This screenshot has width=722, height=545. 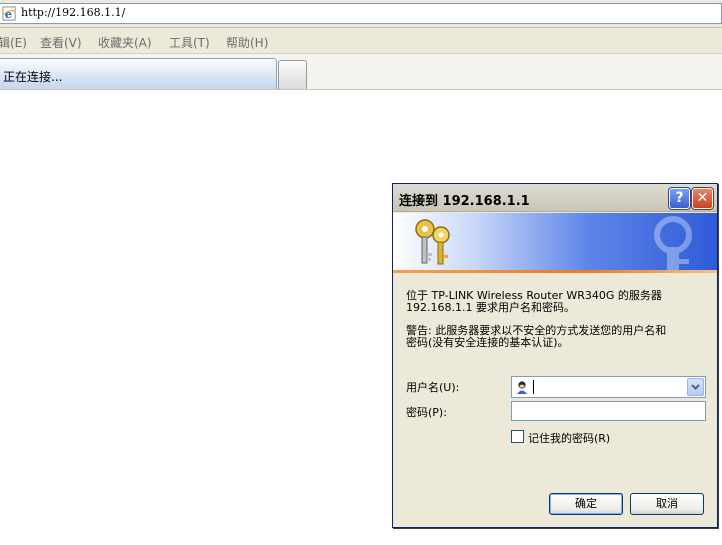 What do you see at coordinates (555, 271) in the screenshot?
I see `banner-accent-line` at bounding box center [555, 271].